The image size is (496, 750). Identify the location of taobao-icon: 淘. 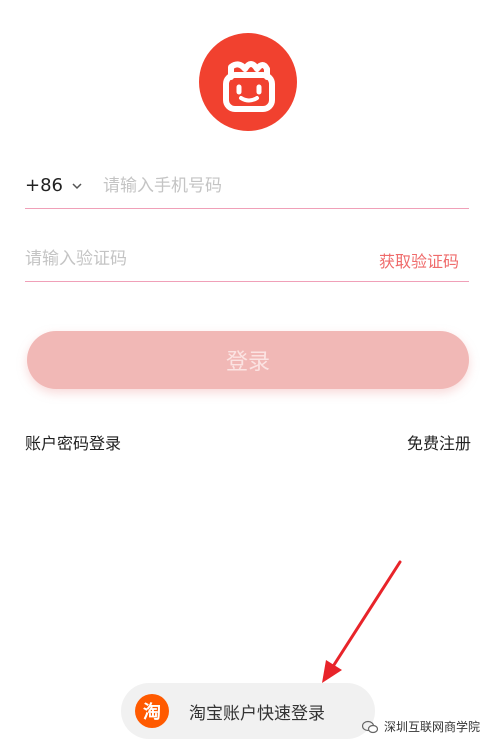
(152, 711).